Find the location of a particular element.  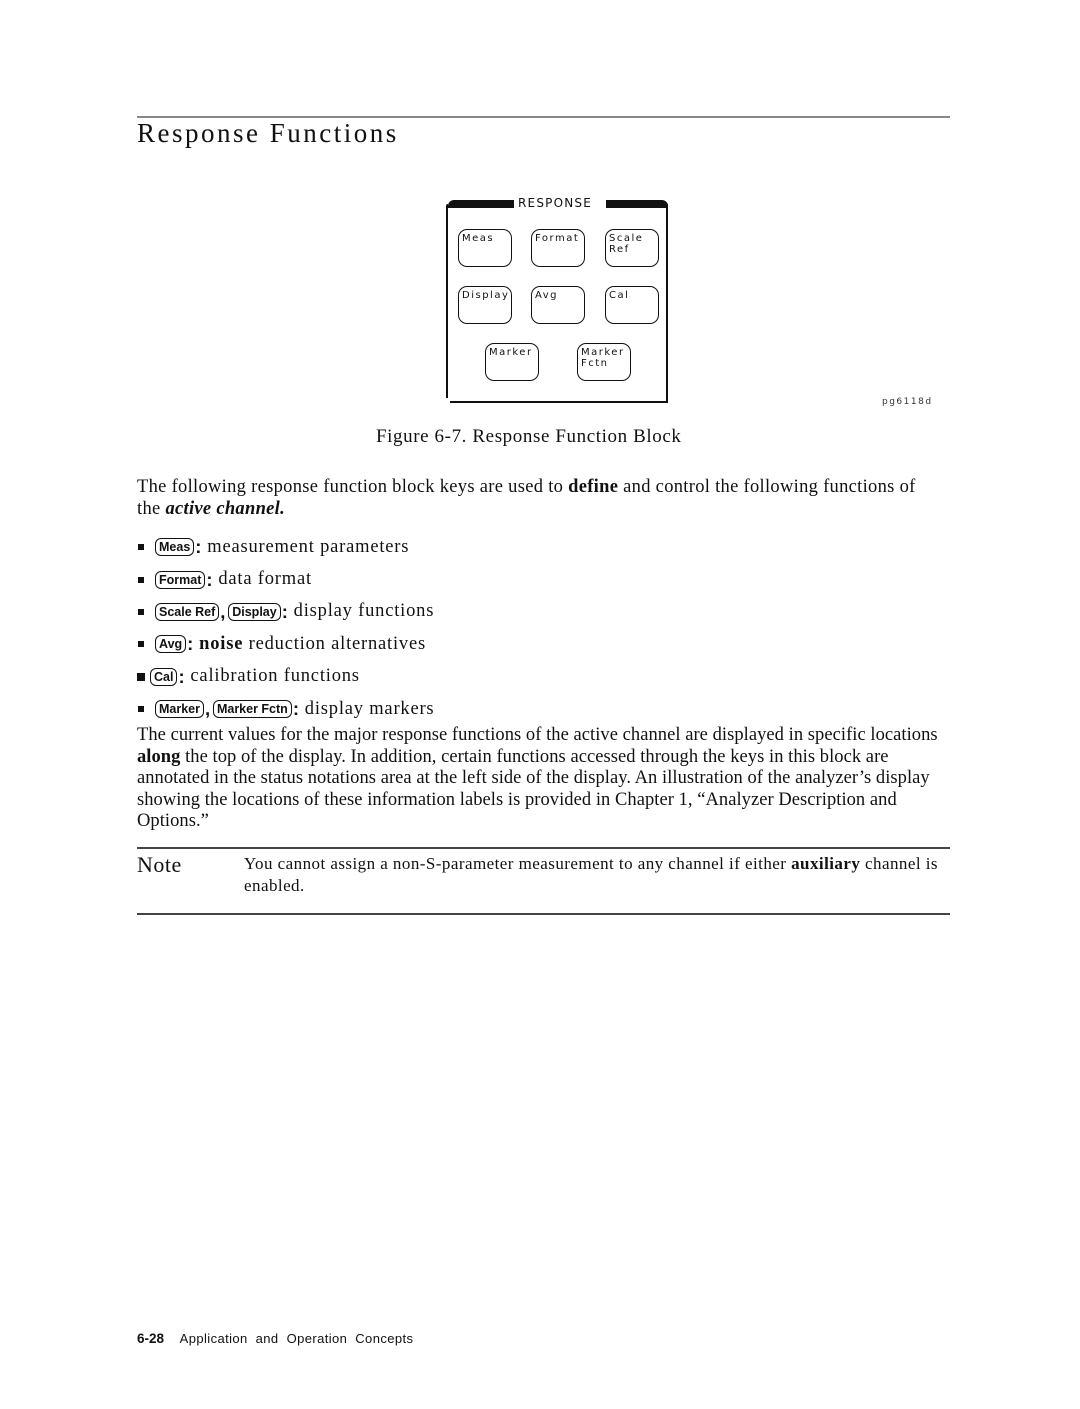

list-item-text: data format is located at coordinates (265, 579).